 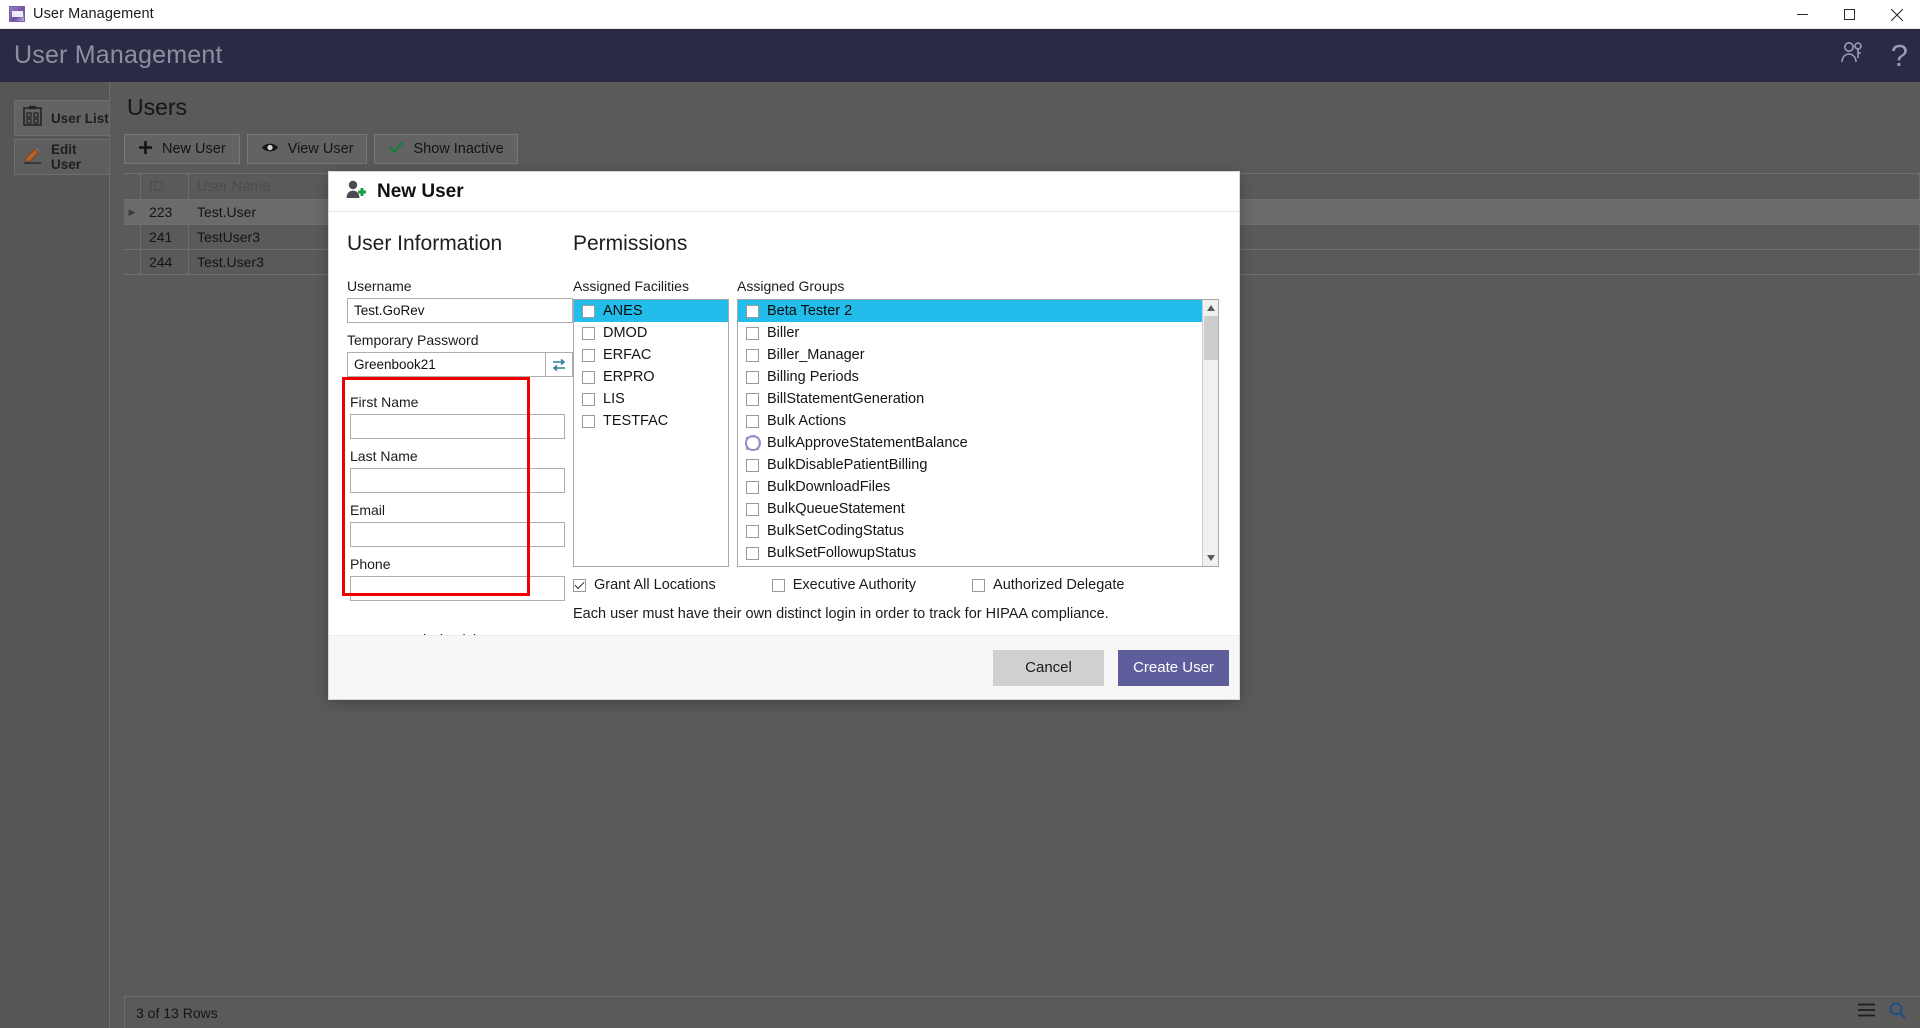 What do you see at coordinates (978, 355) in the screenshot?
I see `list-item: Biller_Manager` at bounding box center [978, 355].